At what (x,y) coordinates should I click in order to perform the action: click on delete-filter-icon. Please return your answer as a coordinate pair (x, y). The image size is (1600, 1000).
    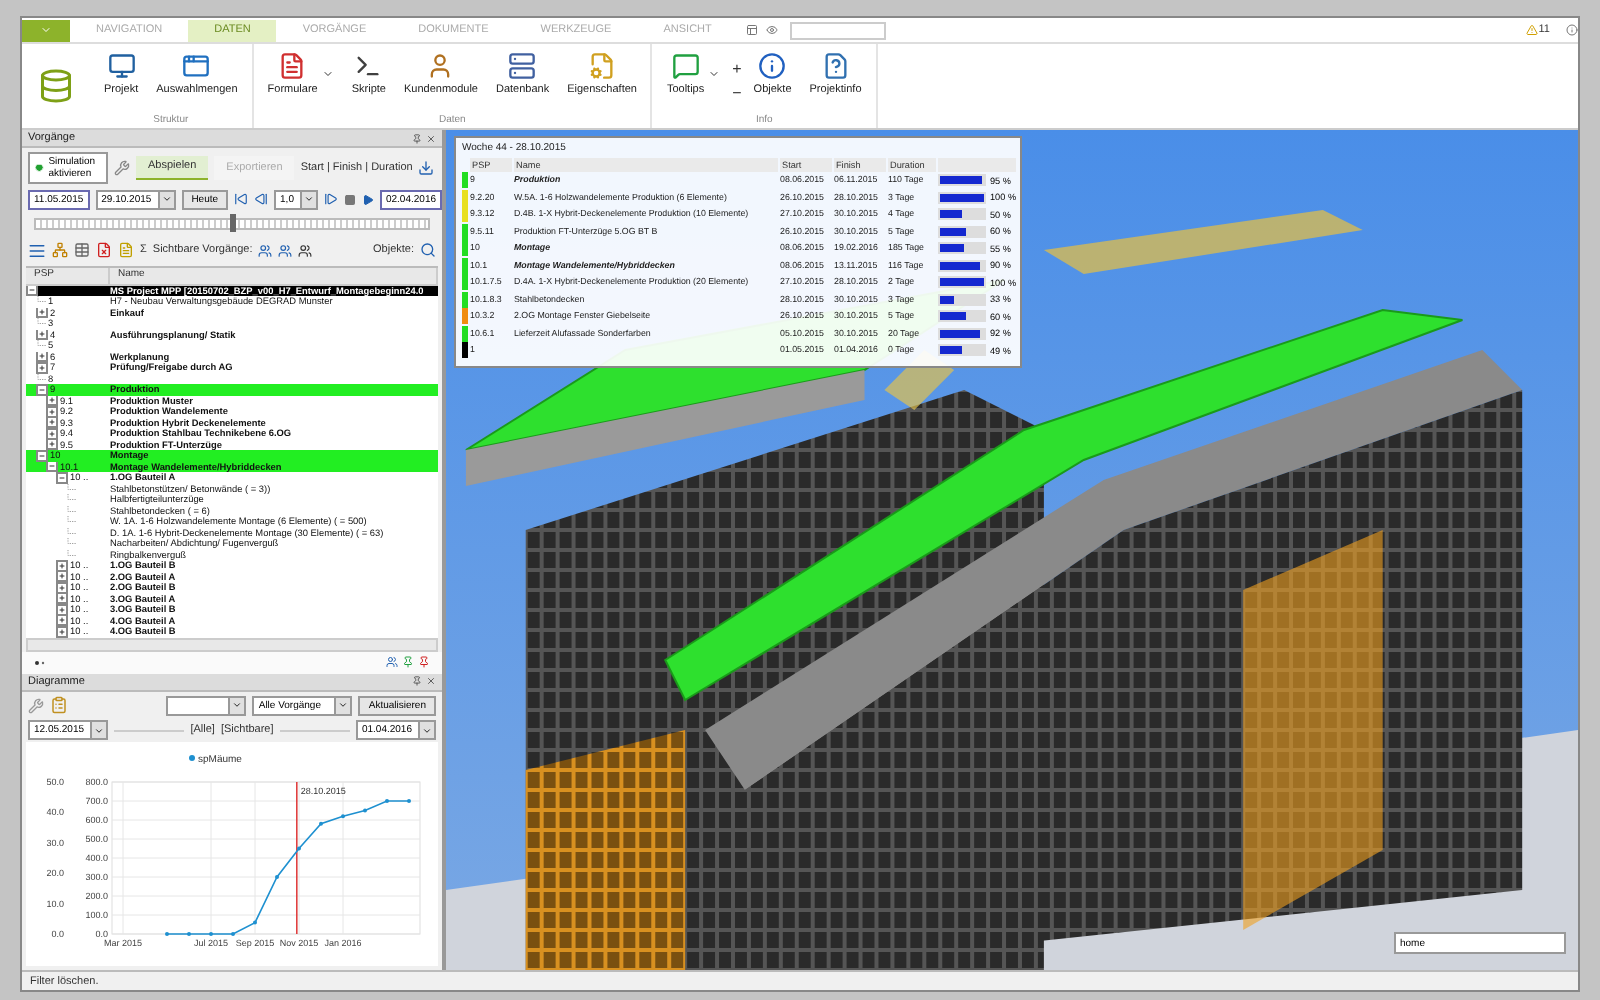
    Looking at the image, I should click on (104, 250).